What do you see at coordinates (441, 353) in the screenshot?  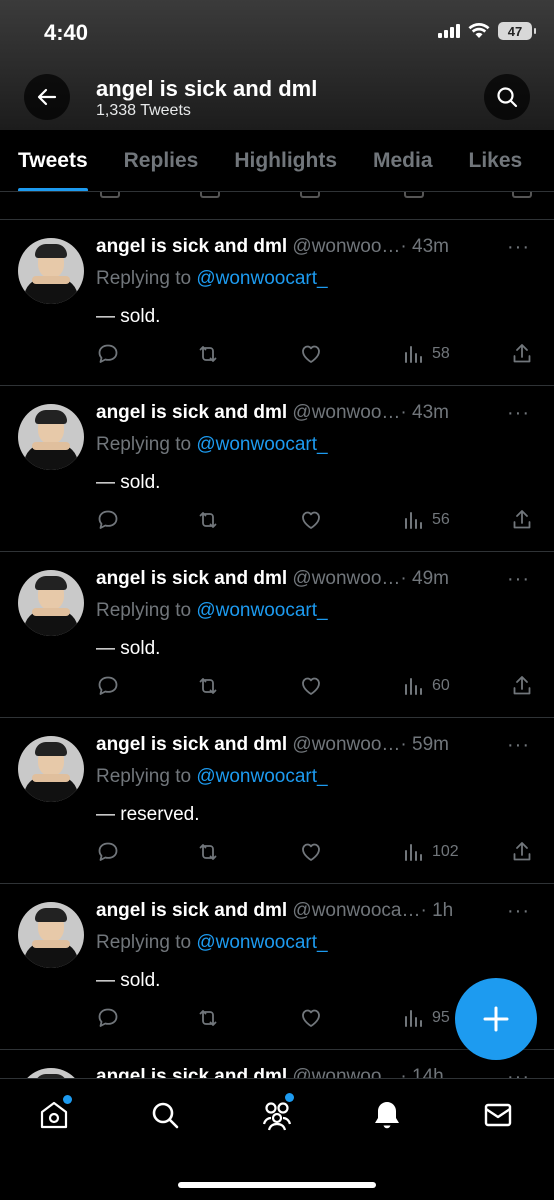 I see `view-count: 58` at bounding box center [441, 353].